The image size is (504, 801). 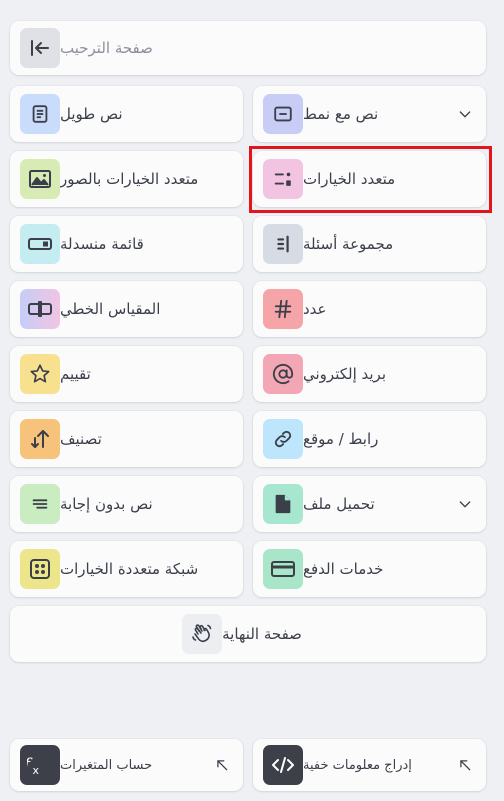 What do you see at coordinates (40, 569) in the screenshot?
I see `grid-icon` at bounding box center [40, 569].